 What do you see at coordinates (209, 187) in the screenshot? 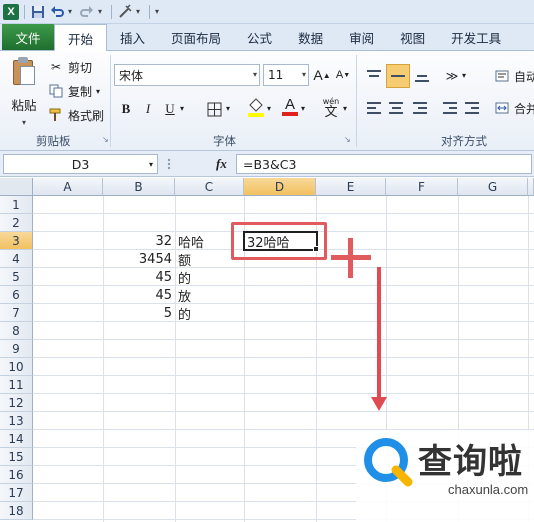
I see `column-header-c: C` at bounding box center [209, 187].